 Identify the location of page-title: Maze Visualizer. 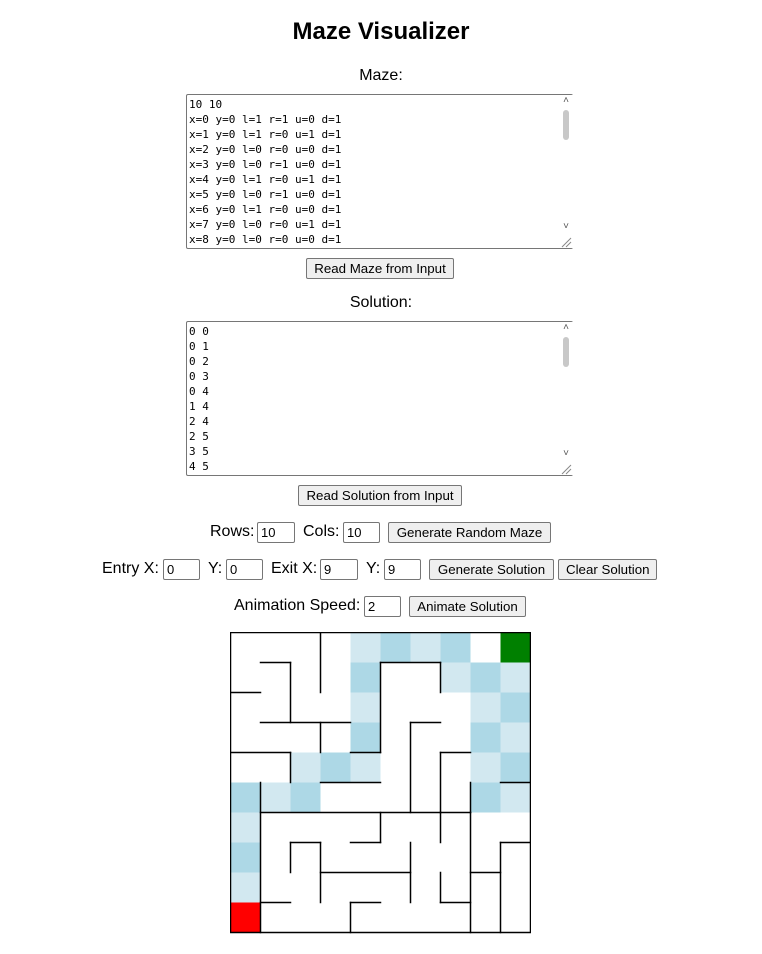
(381, 31).